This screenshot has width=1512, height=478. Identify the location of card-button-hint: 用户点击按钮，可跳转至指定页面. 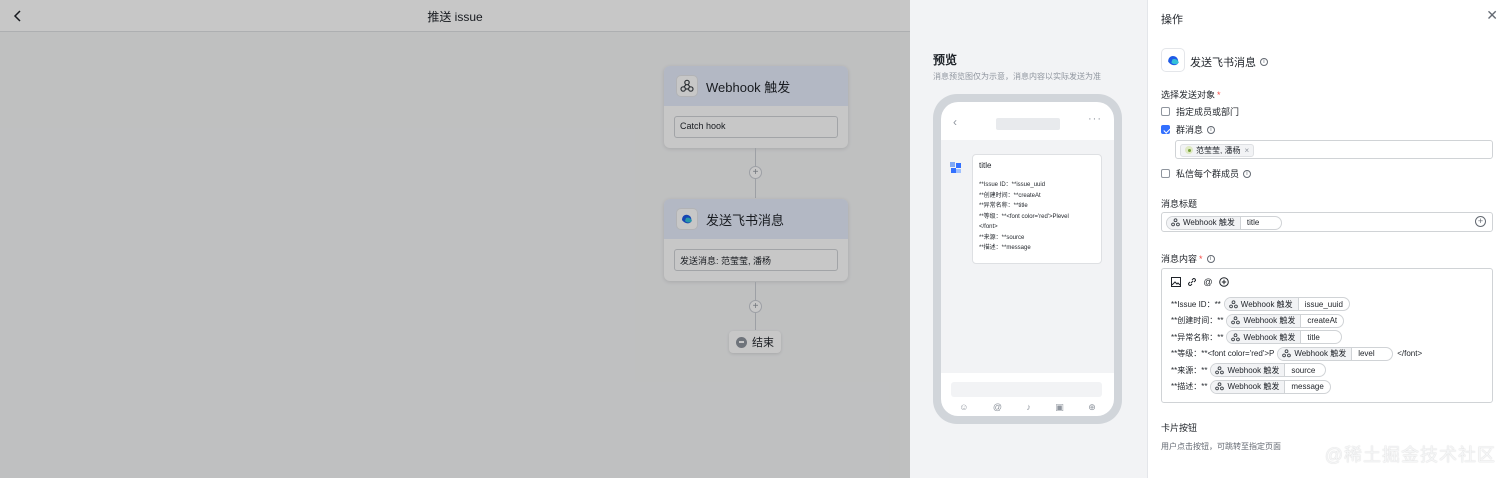
(1221, 446).